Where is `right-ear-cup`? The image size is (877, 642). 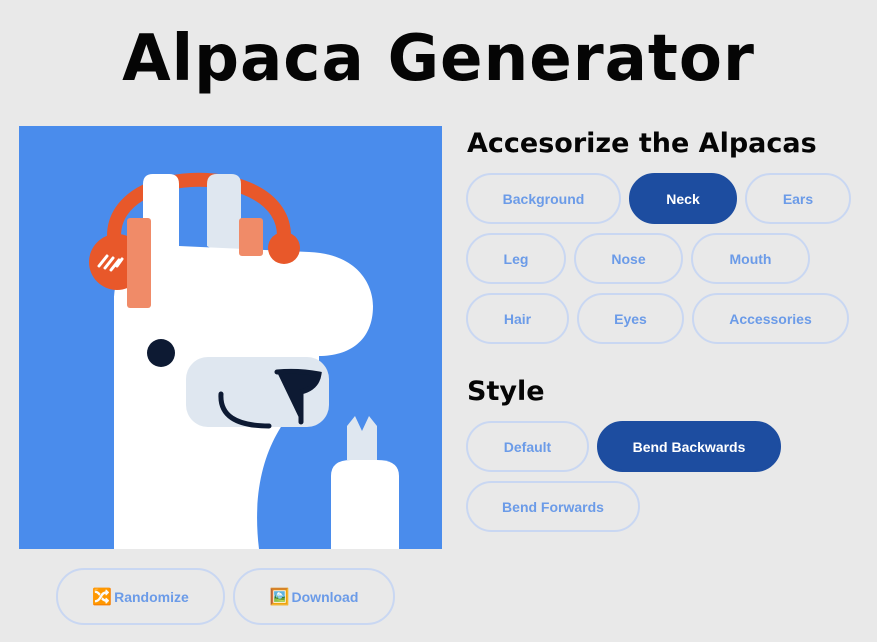 right-ear-cup is located at coordinates (284, 248).